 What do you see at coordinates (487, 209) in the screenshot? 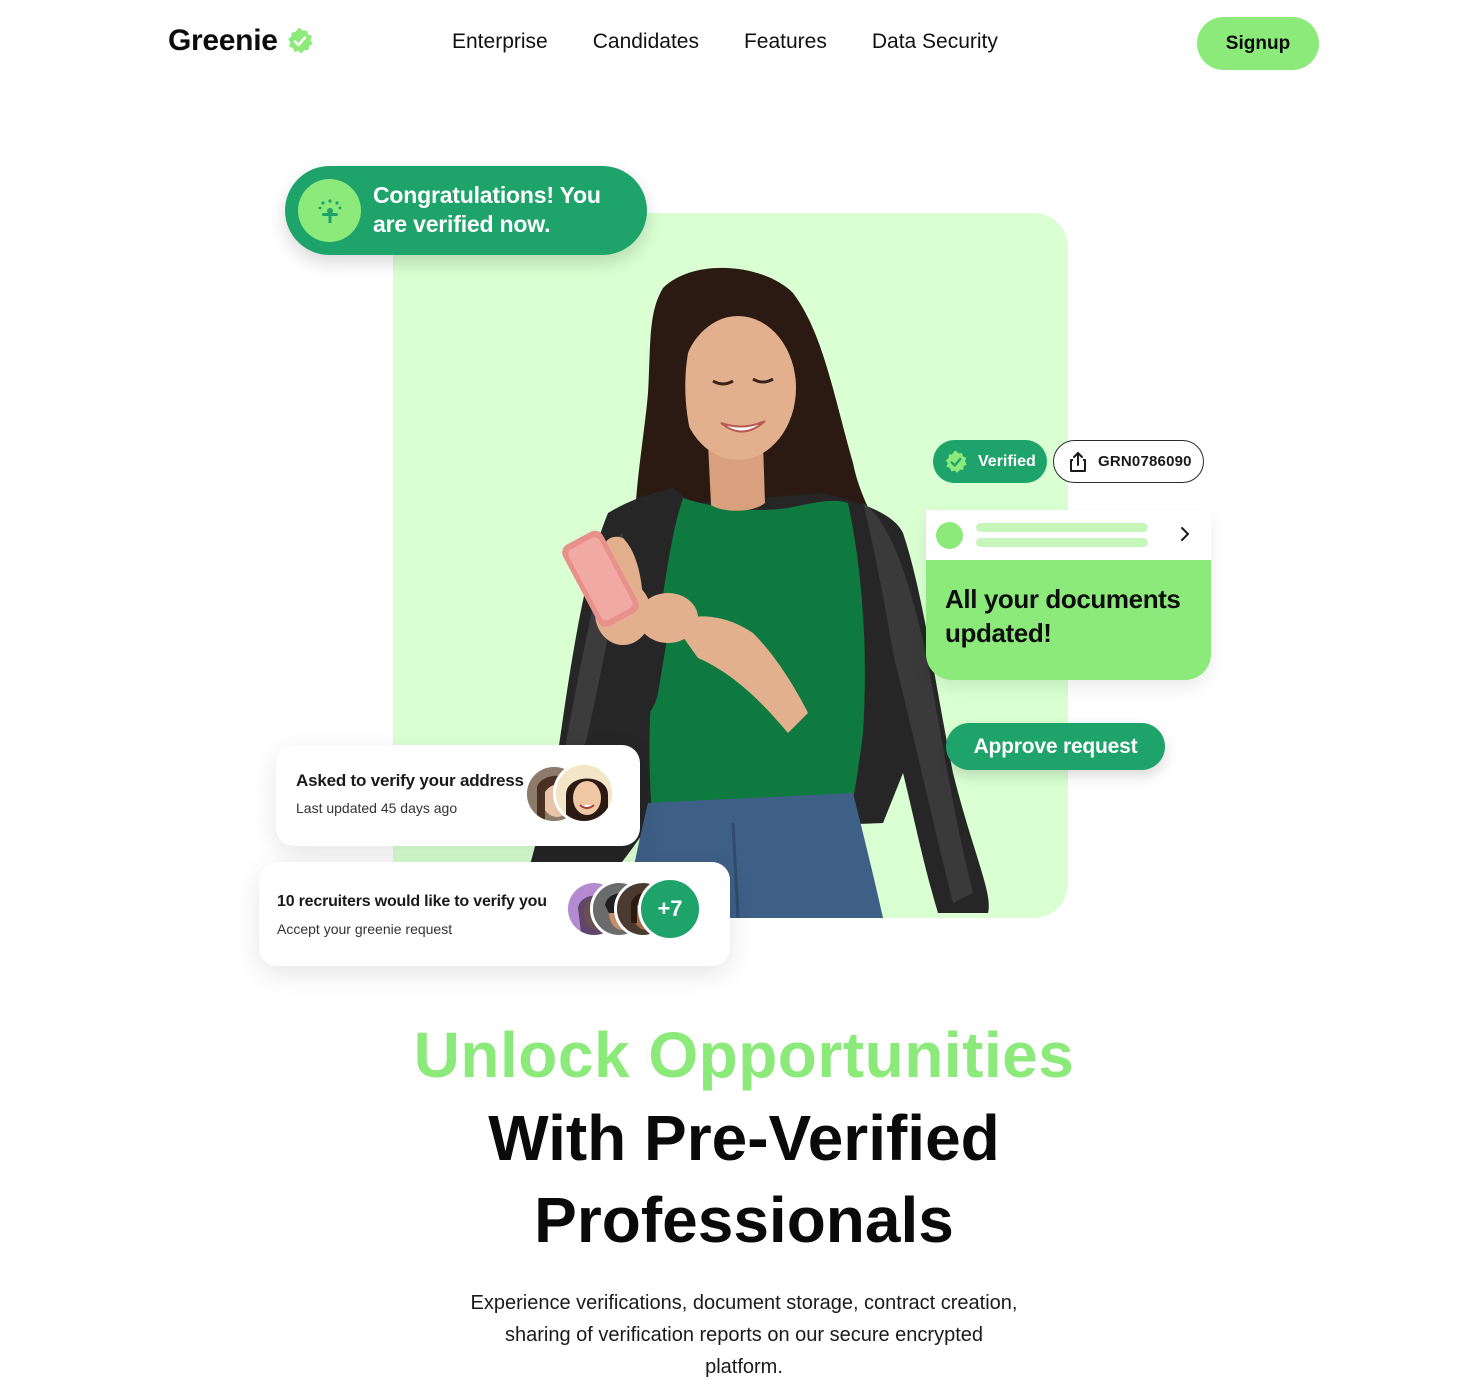
I see `congrats-text: Congratulations! You are verified now.` at bounding box center [487, 209].